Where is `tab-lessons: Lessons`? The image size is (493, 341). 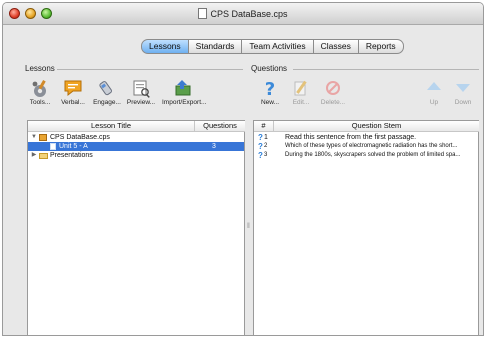
tab-lessons: Lessons is located at coordinates (165, 46).